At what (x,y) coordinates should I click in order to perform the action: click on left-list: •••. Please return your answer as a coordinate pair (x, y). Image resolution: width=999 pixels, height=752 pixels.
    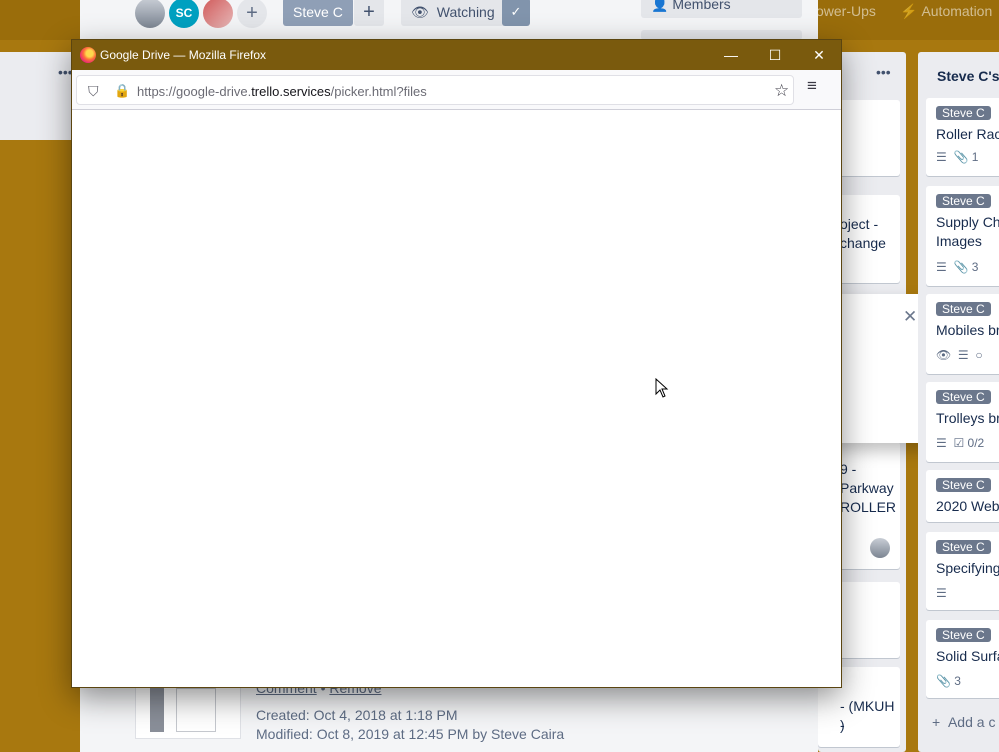
    Looking at the image, I should click on (40, 96).